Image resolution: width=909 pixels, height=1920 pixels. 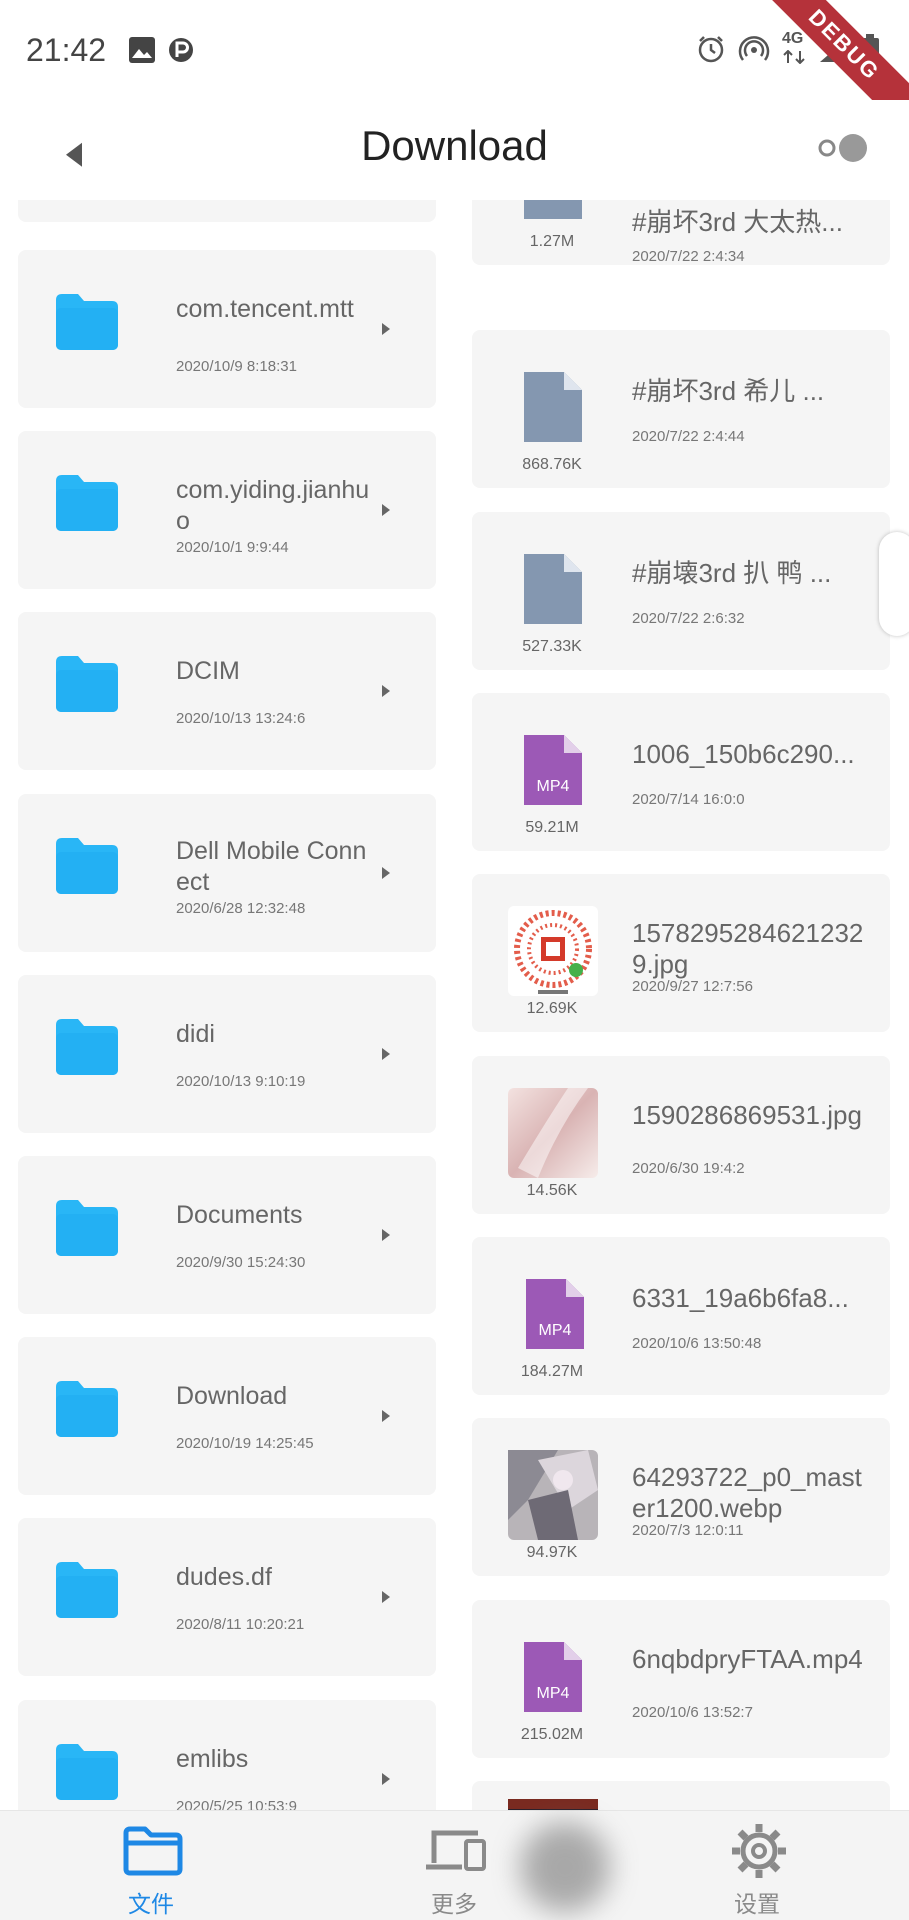 What do you see at coordinates (748, 948) in the screenshot?
I see `file-name: 15782952846212329.jpg` at bounding box center [748, 948].